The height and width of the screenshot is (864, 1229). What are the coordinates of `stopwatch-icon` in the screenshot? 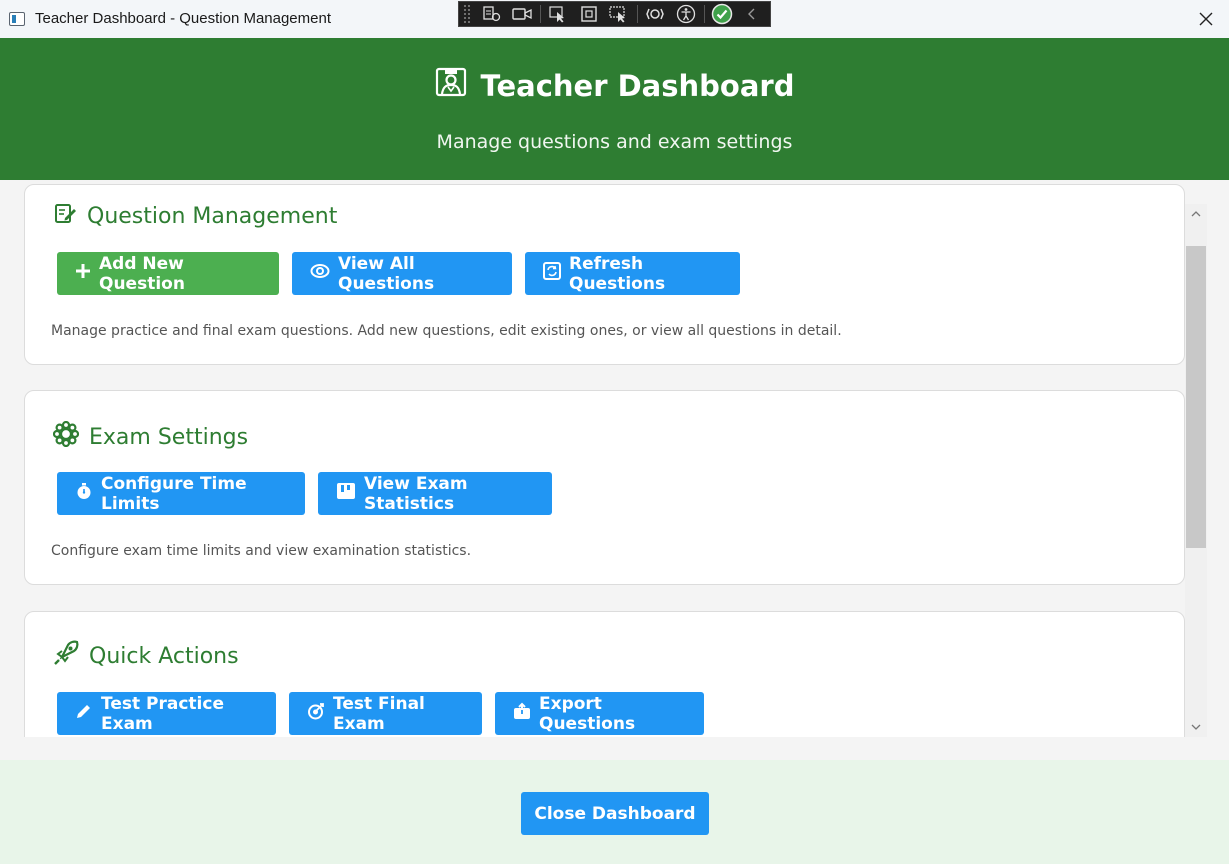 It's located at (84, 493).